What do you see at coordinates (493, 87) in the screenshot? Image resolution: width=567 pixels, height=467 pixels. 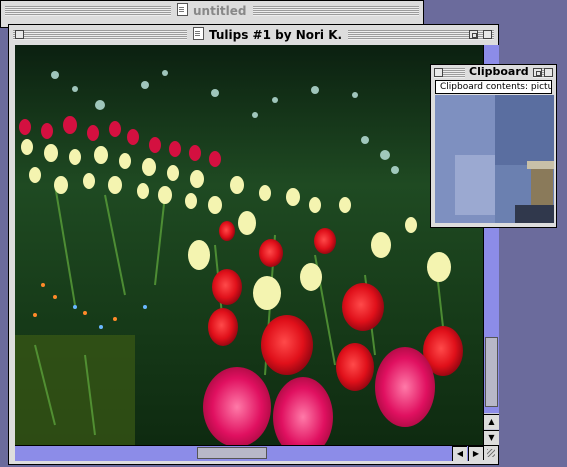 I see `clipboard-contents-label: Clipboard contents: picture` at bounding box center [493, 87].